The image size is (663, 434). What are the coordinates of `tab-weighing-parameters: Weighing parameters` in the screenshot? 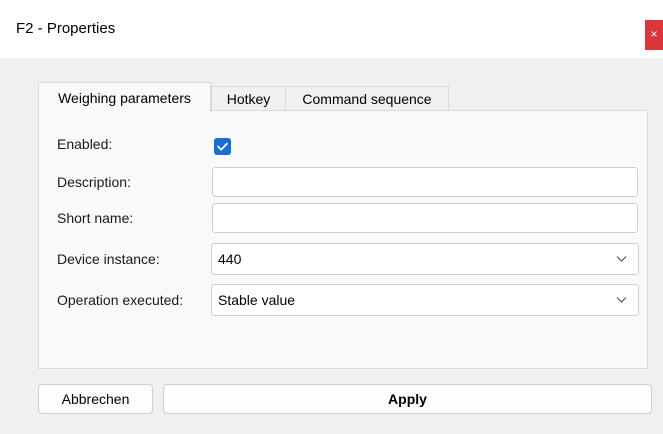 It's located at (124, 97).